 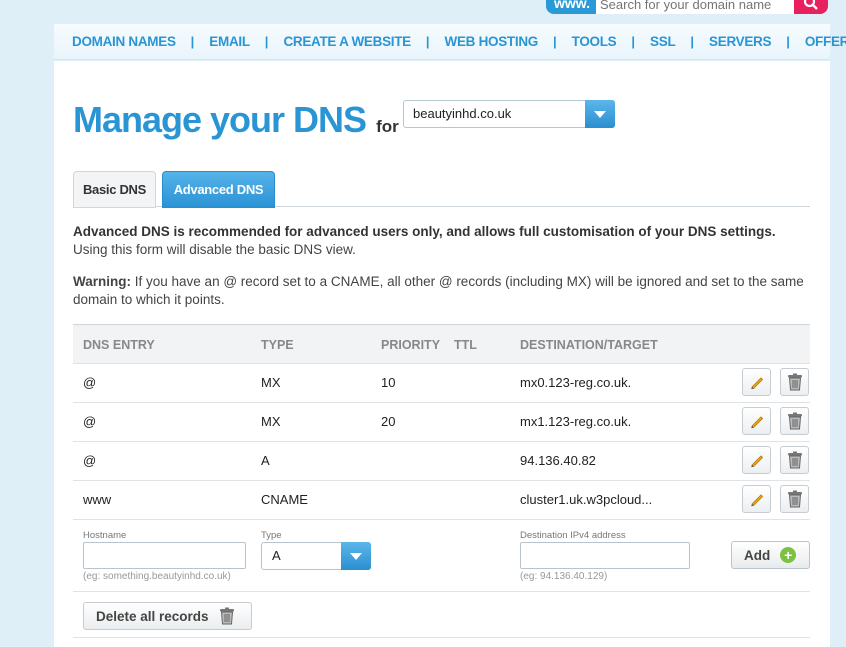 What do you see at coordinates (152, 616) in the screenshot?
I see `delete-all-label: Delete all records` at bounding box center [152, 616].